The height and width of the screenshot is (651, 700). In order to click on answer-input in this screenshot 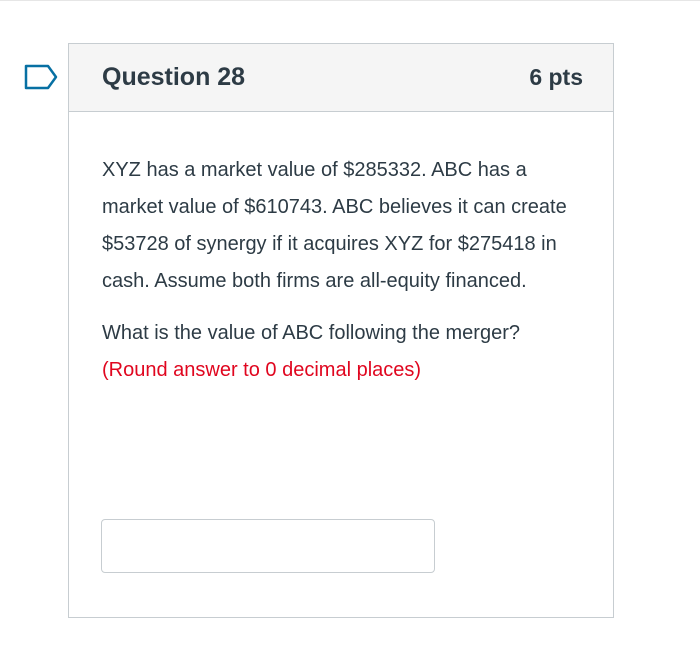, I will do `click(268, 546)`.